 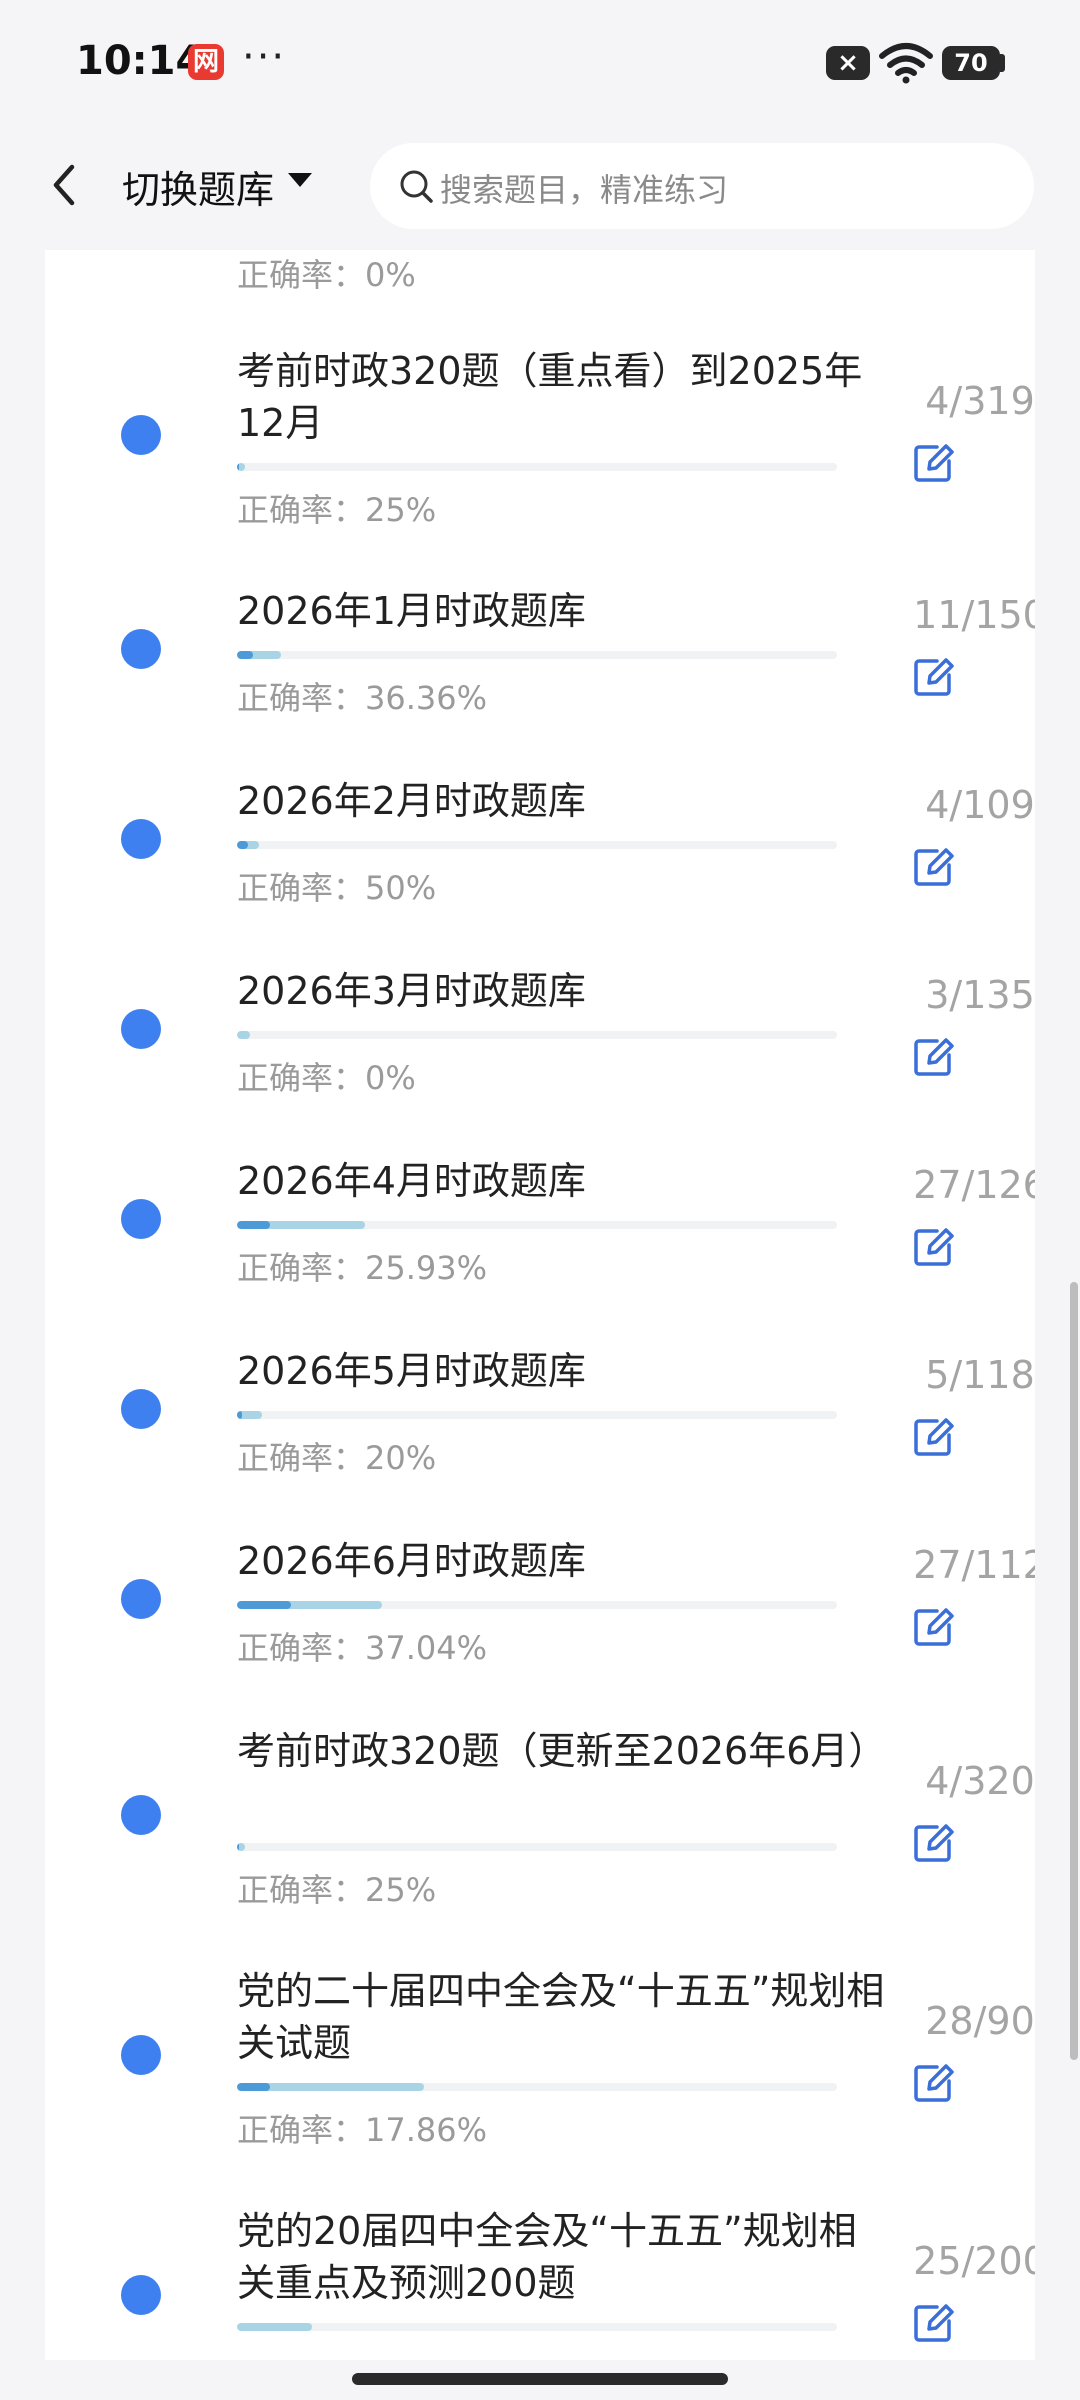 I want to click on bank-name: 考前时政320题（重点看）到2025年12月, so click(x=550, y=397).